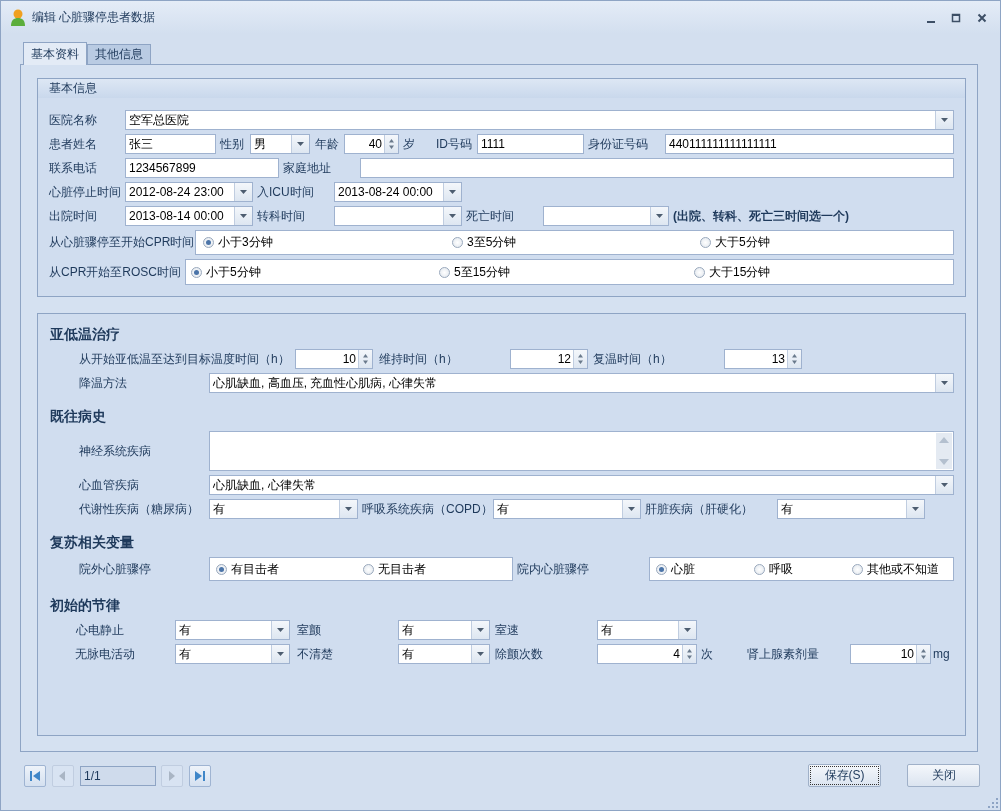 This screenshot has width=1001, height=811. I want to click on radio-label: 无目击者, so click(402, 569).